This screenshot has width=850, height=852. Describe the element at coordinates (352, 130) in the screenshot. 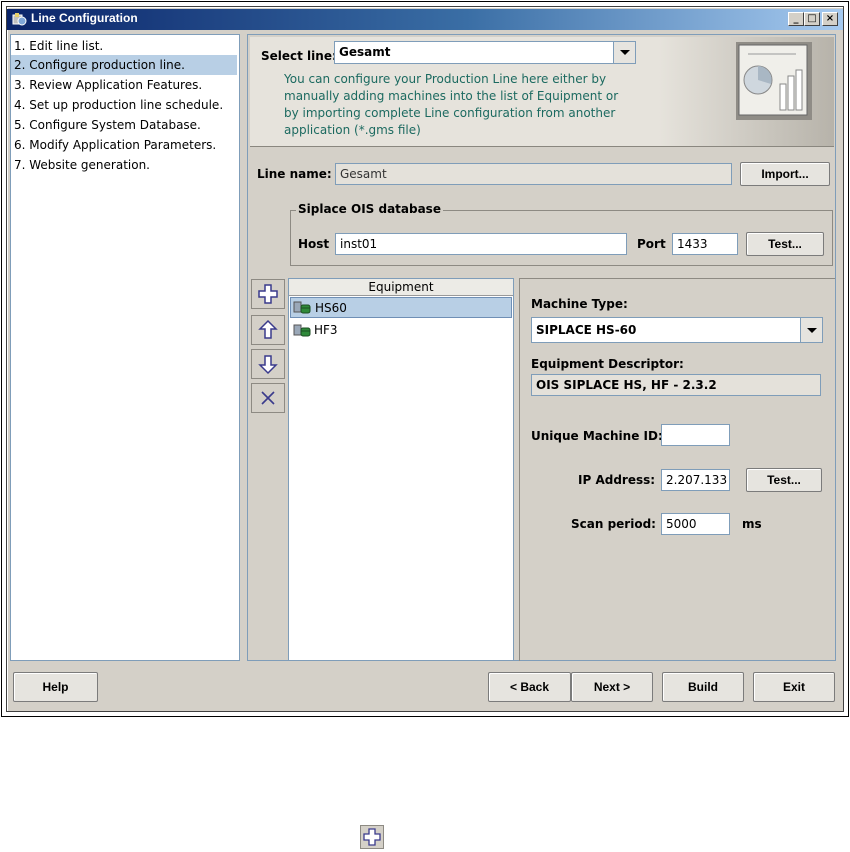

I see `description-line-4: application (*.gms file)` at that location.